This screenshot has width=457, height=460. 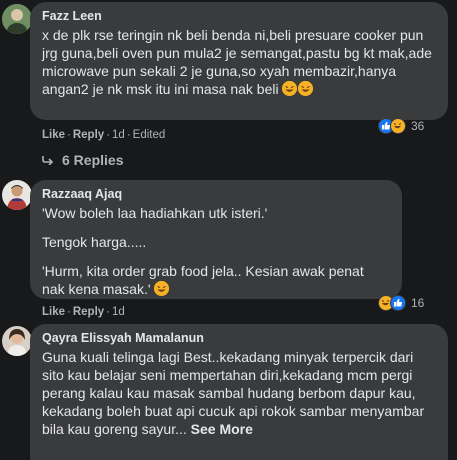 I want to click on comment-actions: Like · Reply · 1d · Edited, so click(x=104, y=135).